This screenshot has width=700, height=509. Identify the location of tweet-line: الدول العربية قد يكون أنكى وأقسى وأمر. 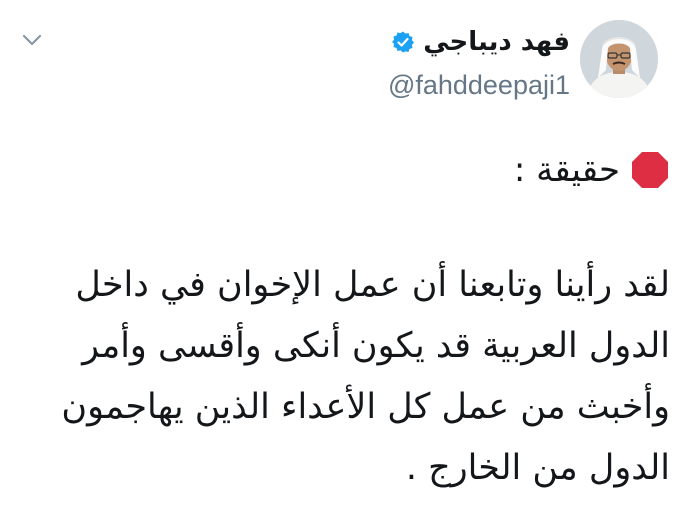
(376, 346).